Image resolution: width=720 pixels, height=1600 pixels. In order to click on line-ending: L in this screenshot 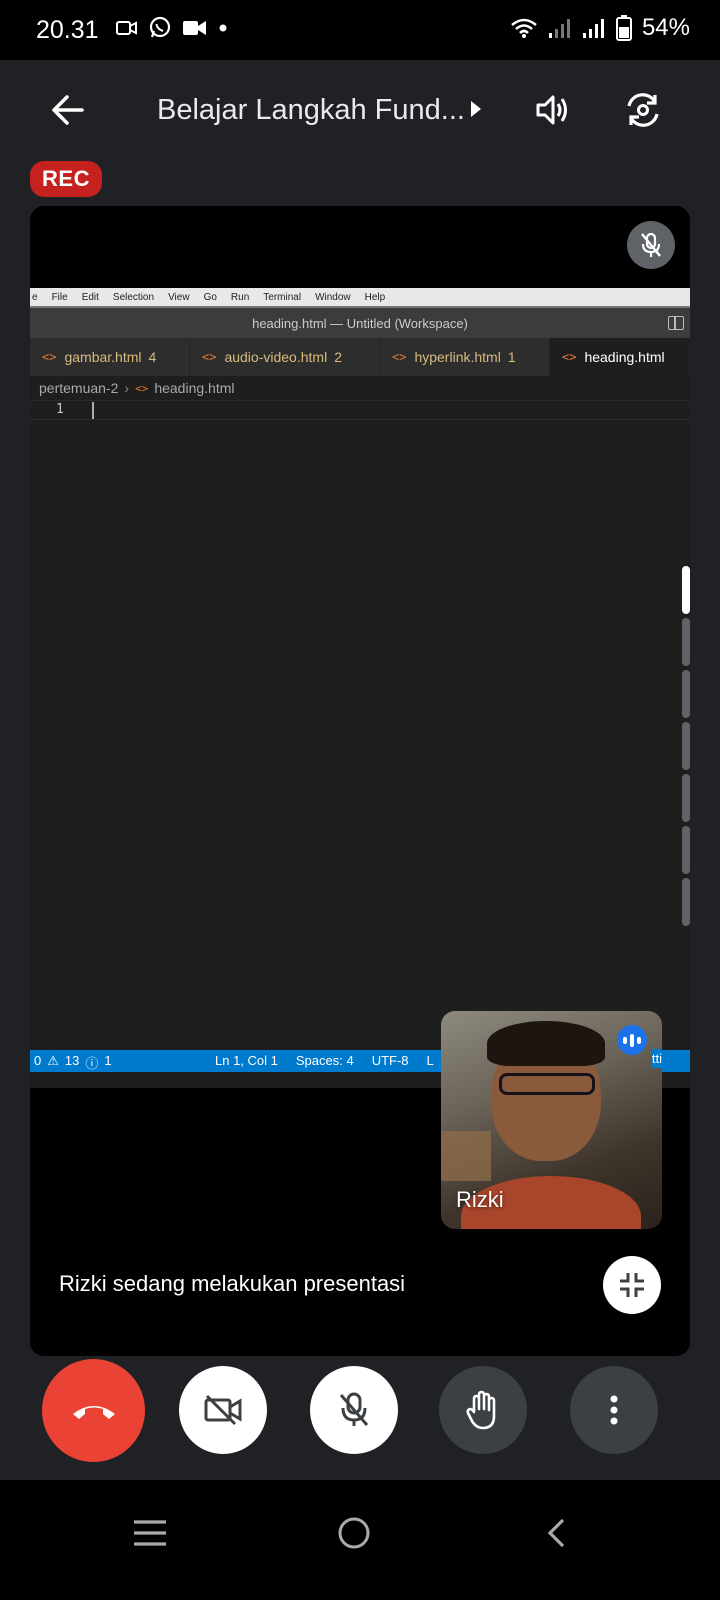, I will do `click(430, 1060)`.